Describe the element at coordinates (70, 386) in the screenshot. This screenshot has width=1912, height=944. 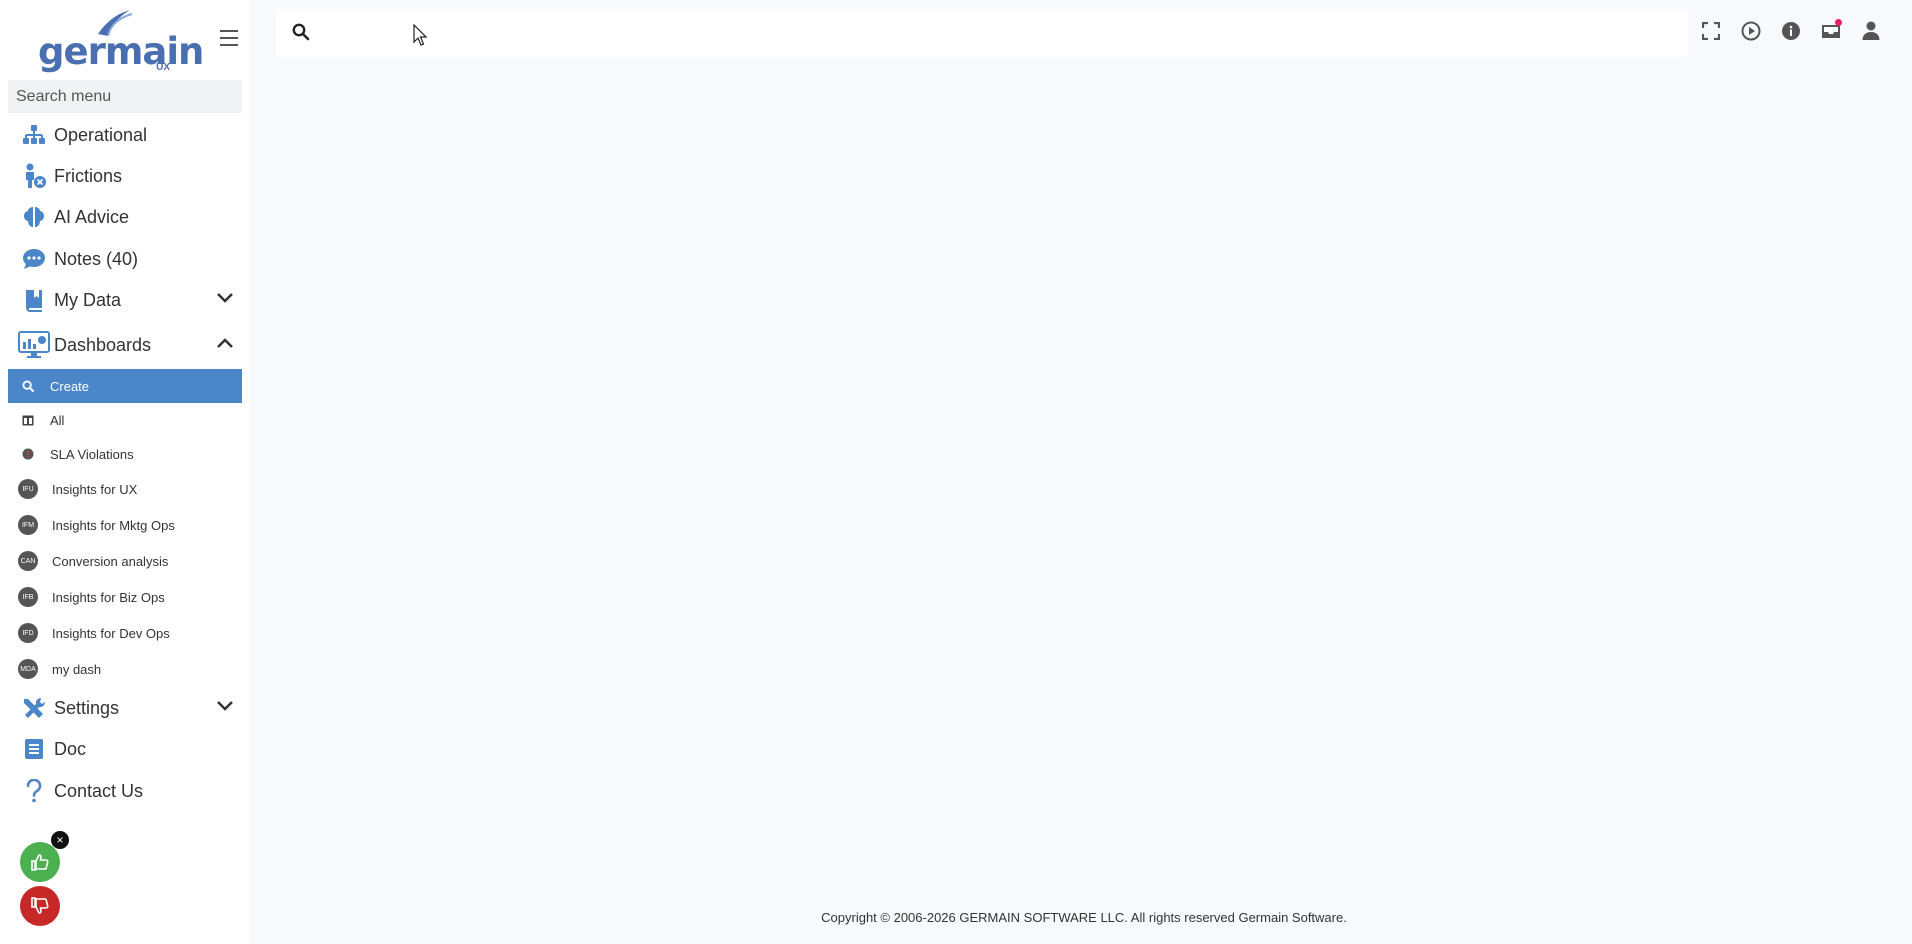
I see `sidebar-subitem-label: Create` at that location.